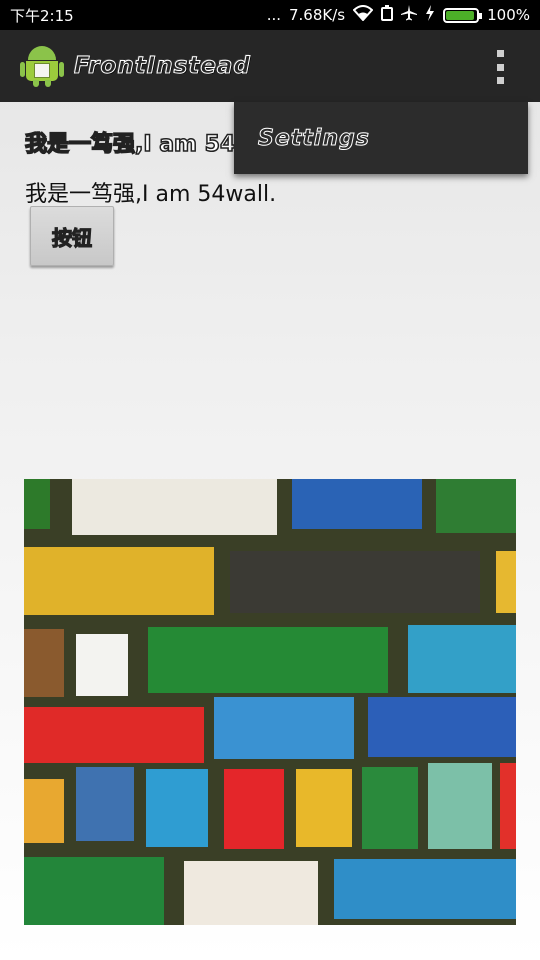  What do you see at coordinates (381, 138) in the screenshot?
I see `overflow-popup-menu: Settings` at bounding box center [381, 138].